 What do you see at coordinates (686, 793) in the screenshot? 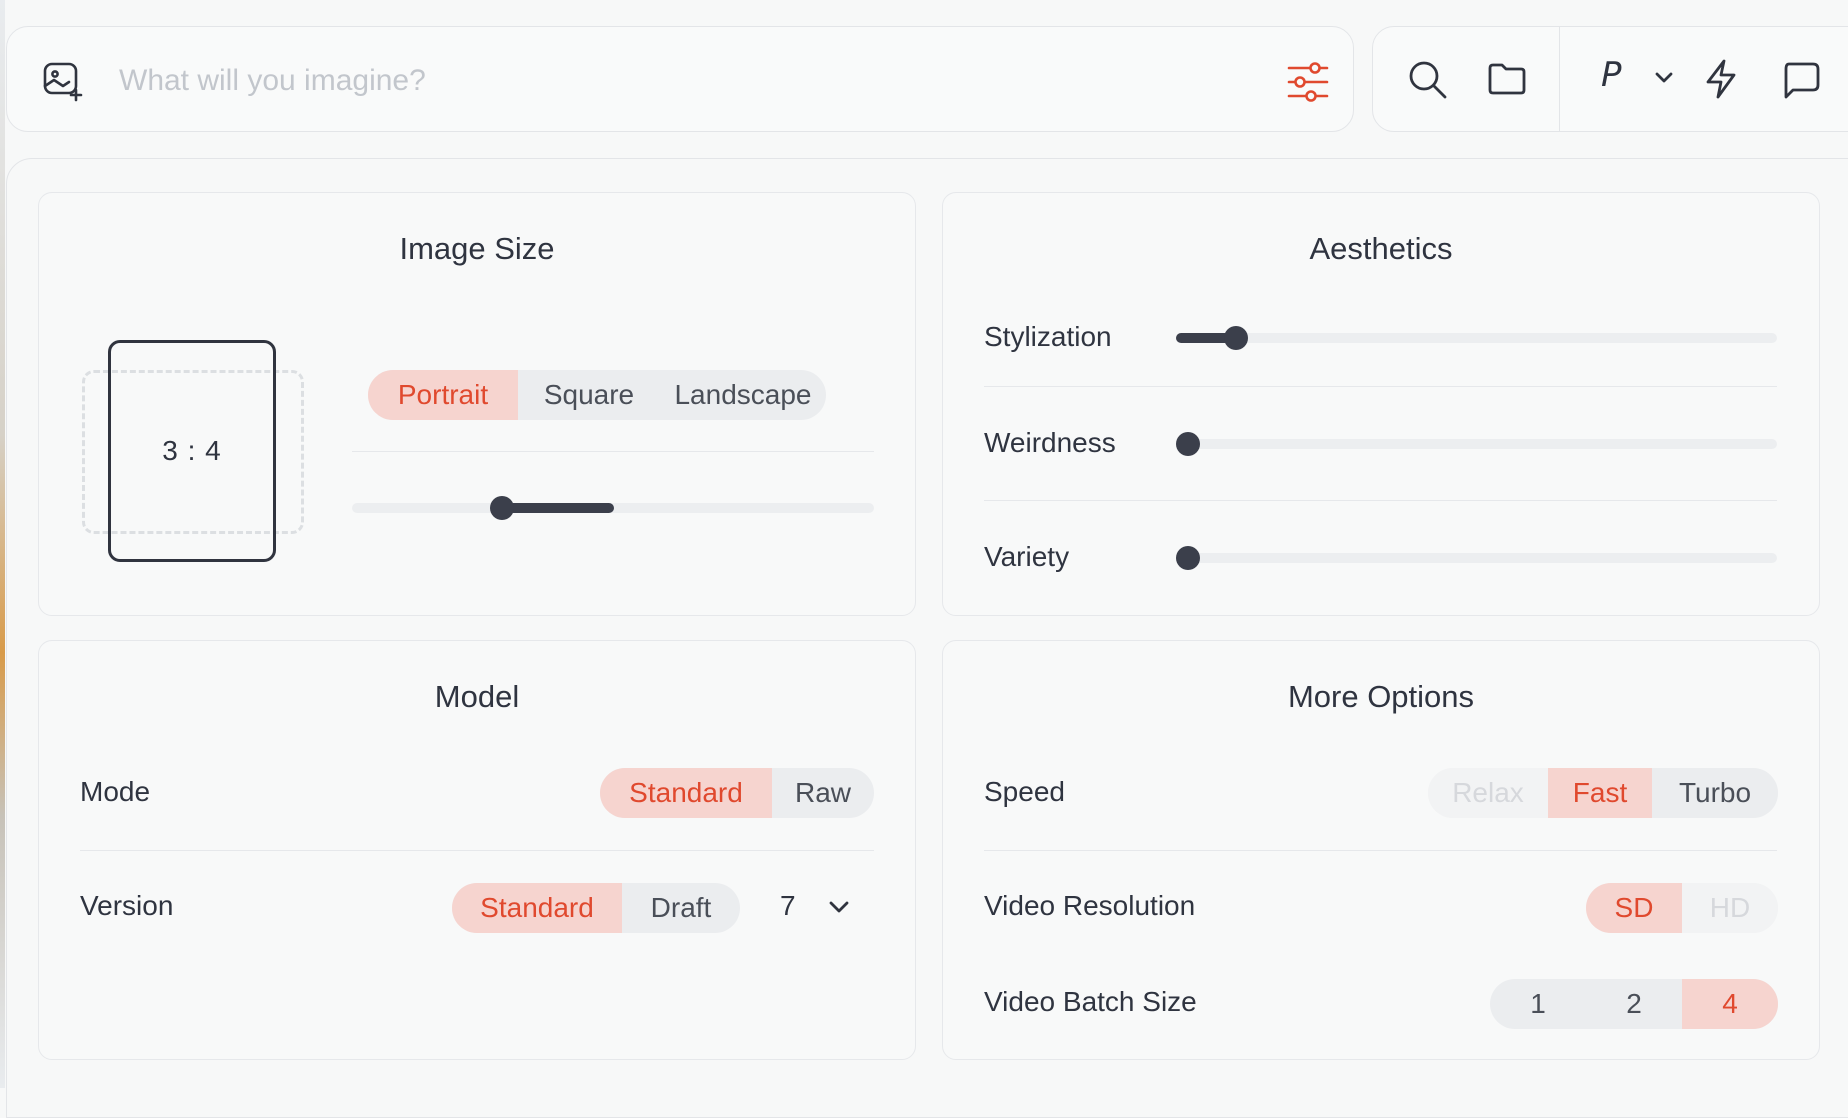
I see `mode-standard: Standard` at bounding box center [686, 793].